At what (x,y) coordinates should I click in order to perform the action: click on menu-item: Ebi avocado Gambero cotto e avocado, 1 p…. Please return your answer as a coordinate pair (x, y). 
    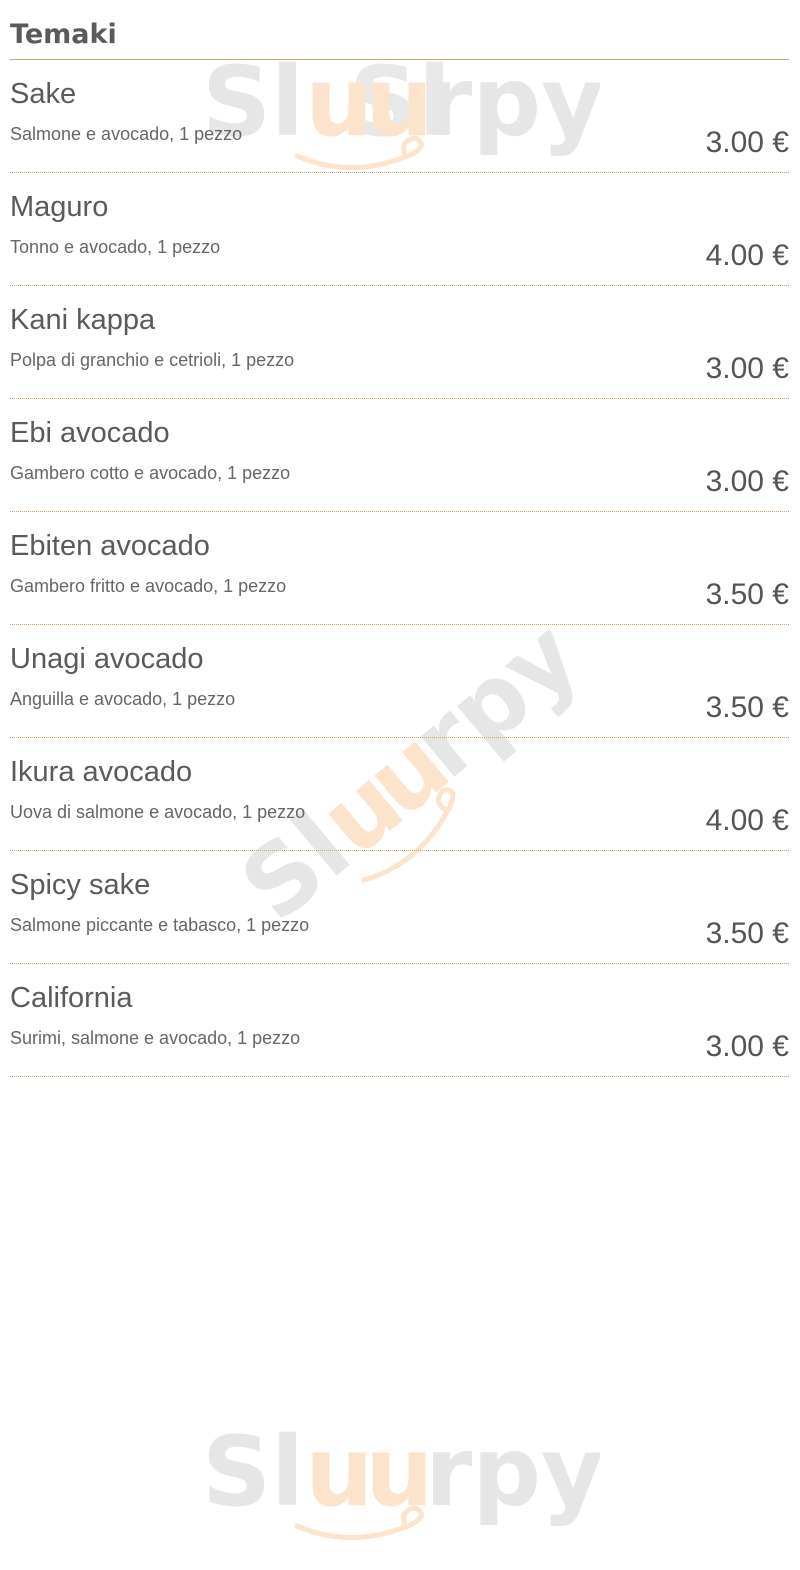
    Looking at the image, I should click on (399, 455).